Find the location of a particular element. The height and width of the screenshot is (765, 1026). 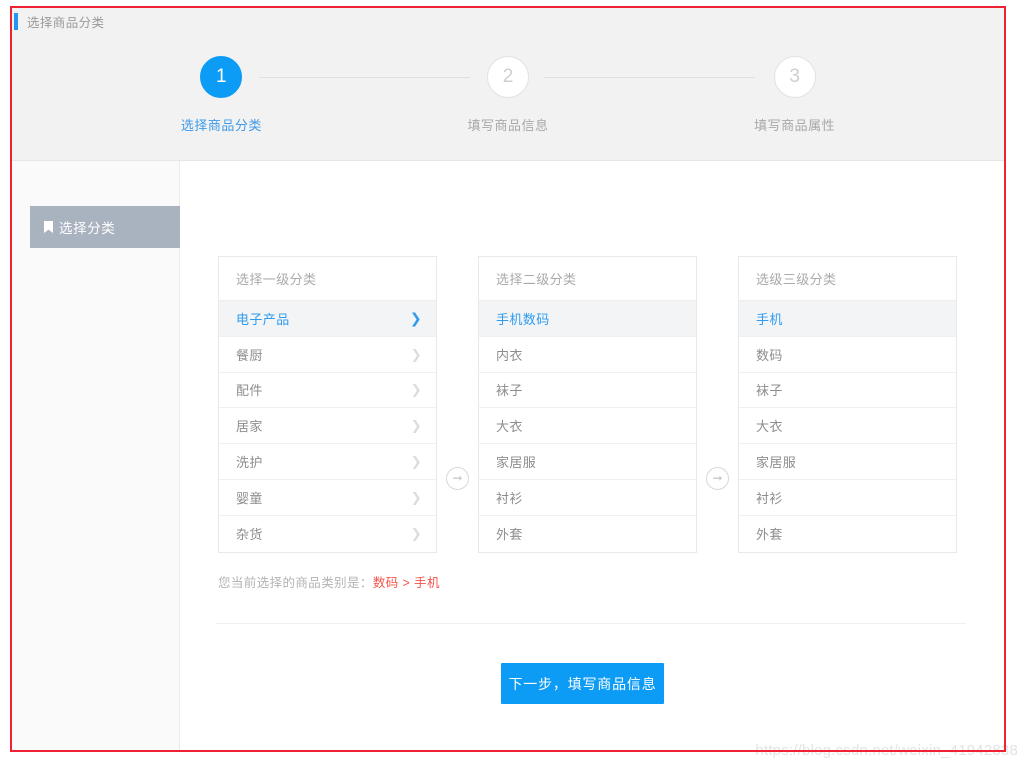

category-item-level2-2: 袜子 is located at coordinates (587, 391).